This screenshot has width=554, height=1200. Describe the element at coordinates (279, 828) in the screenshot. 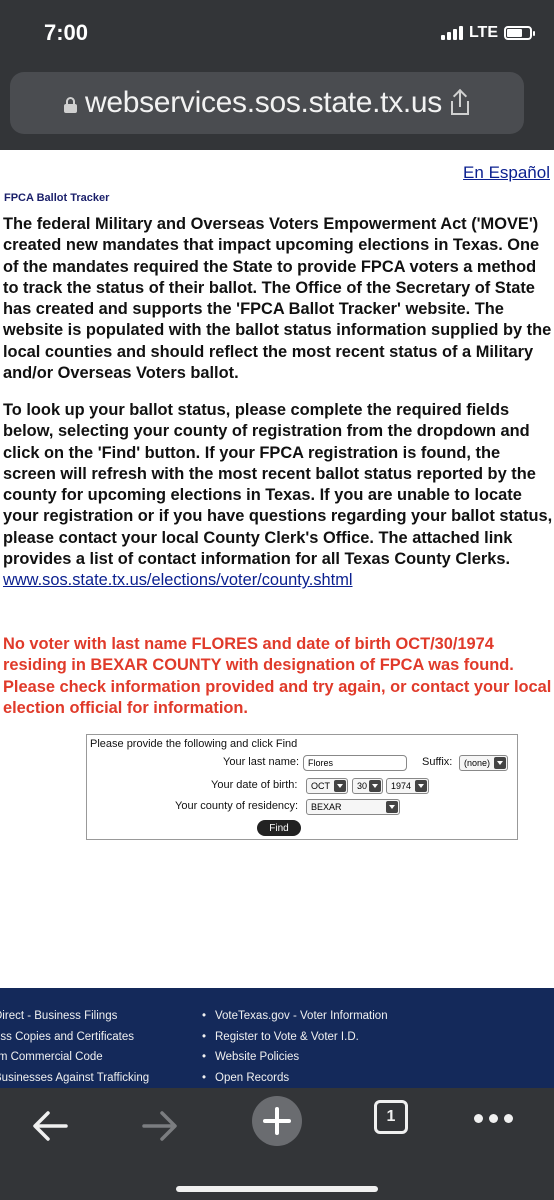

I see `find-button: Find` at that location.